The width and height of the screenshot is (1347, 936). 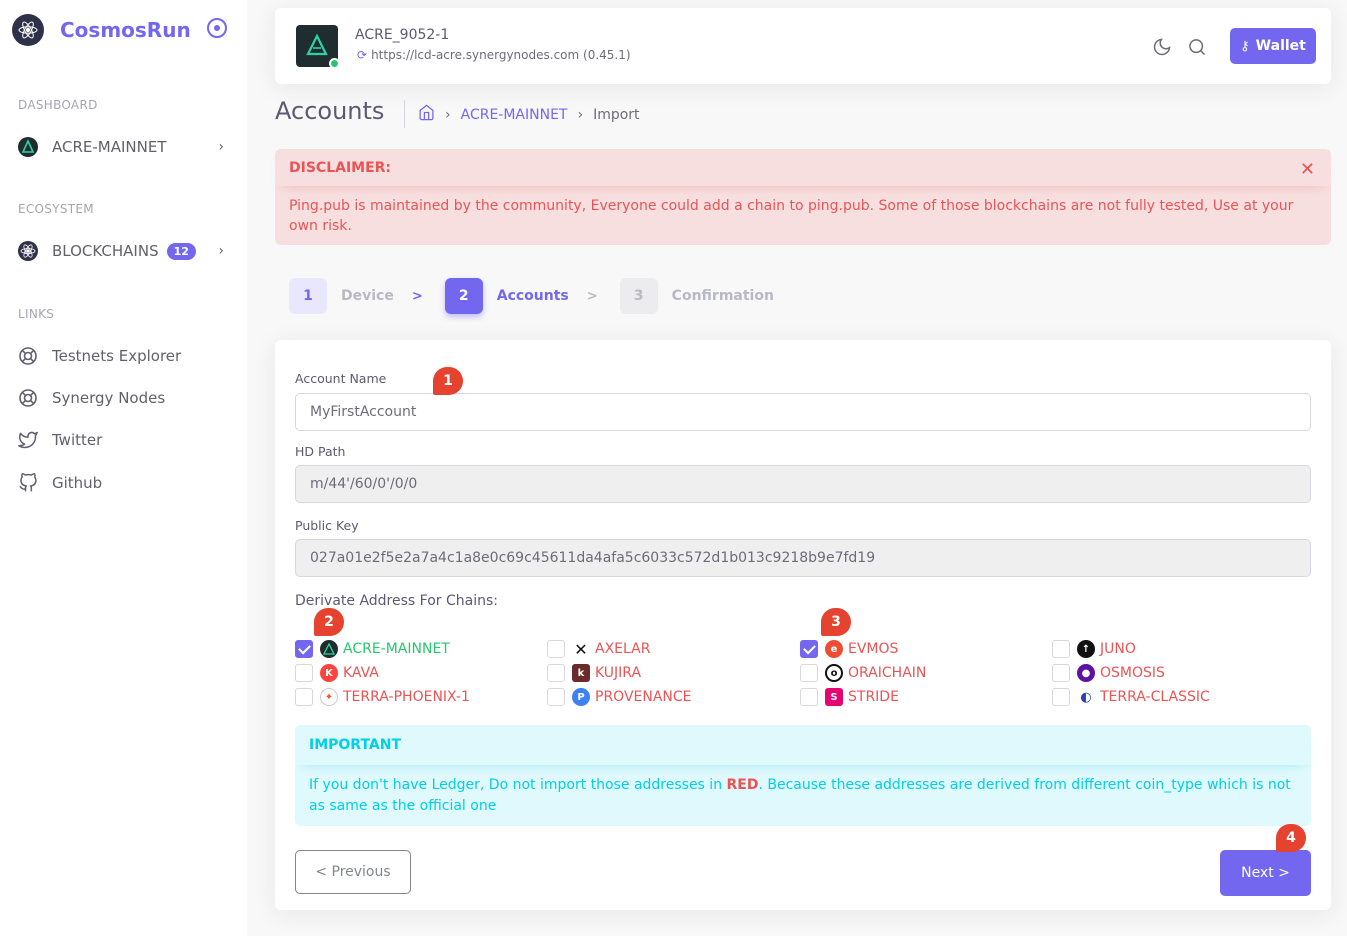 What do you see at coordinates (1086, 649) in the screenshot?
I see `juno-chain-icon: ↑` at bounding box center [1086, 649].